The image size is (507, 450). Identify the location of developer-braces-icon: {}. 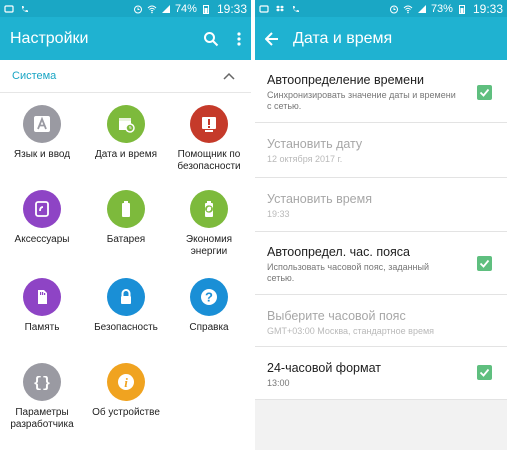
(42, 382).